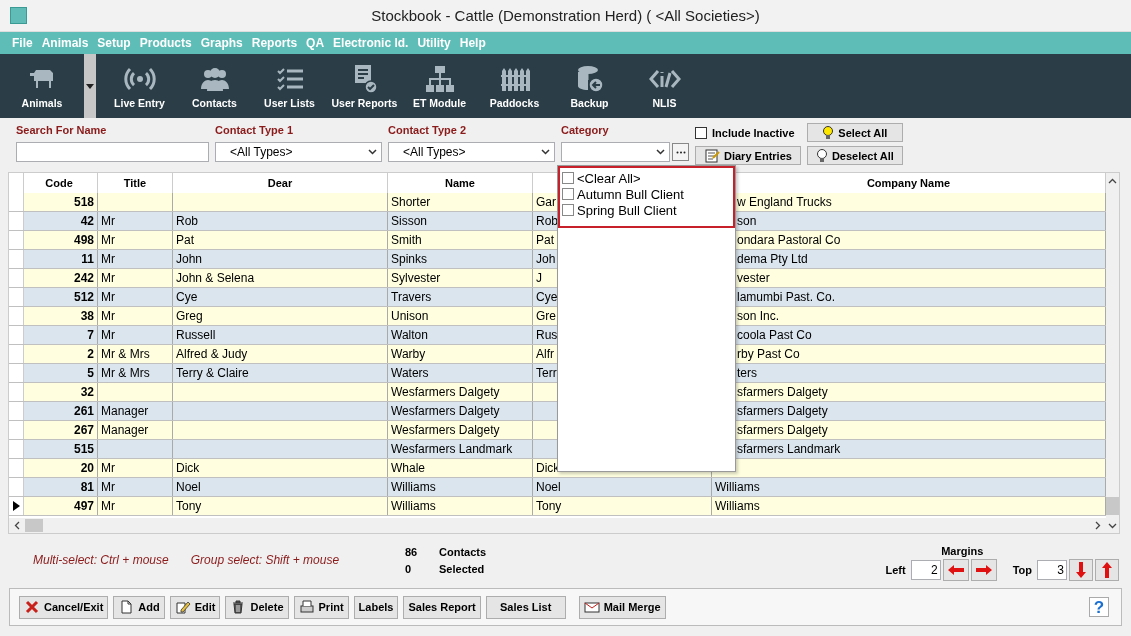 This screenshot has width=1131, height=636. What do you see at coordinates (87, 259) in the screenshot?
I see `table-cell: 11` at bounding box center [87, 259].